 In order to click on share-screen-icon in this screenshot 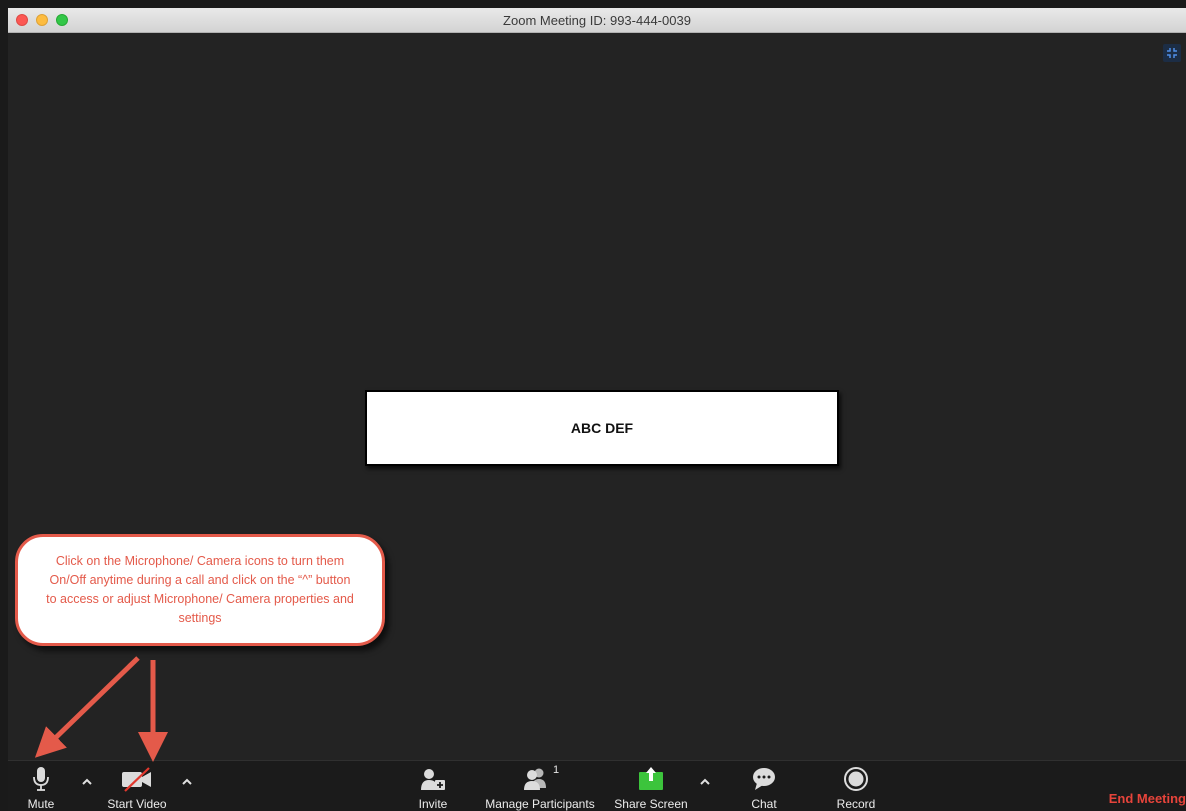, I will do `click(651, 778)`.